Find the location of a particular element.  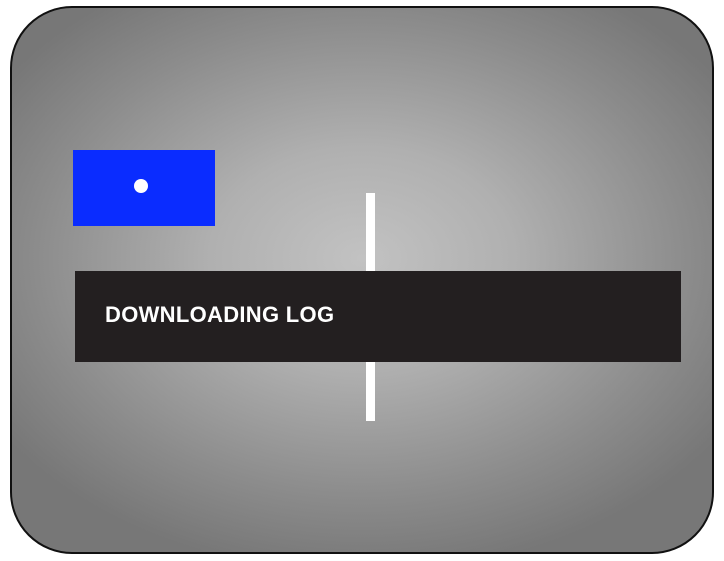

status-indicator is located at coordinates (144, 188).